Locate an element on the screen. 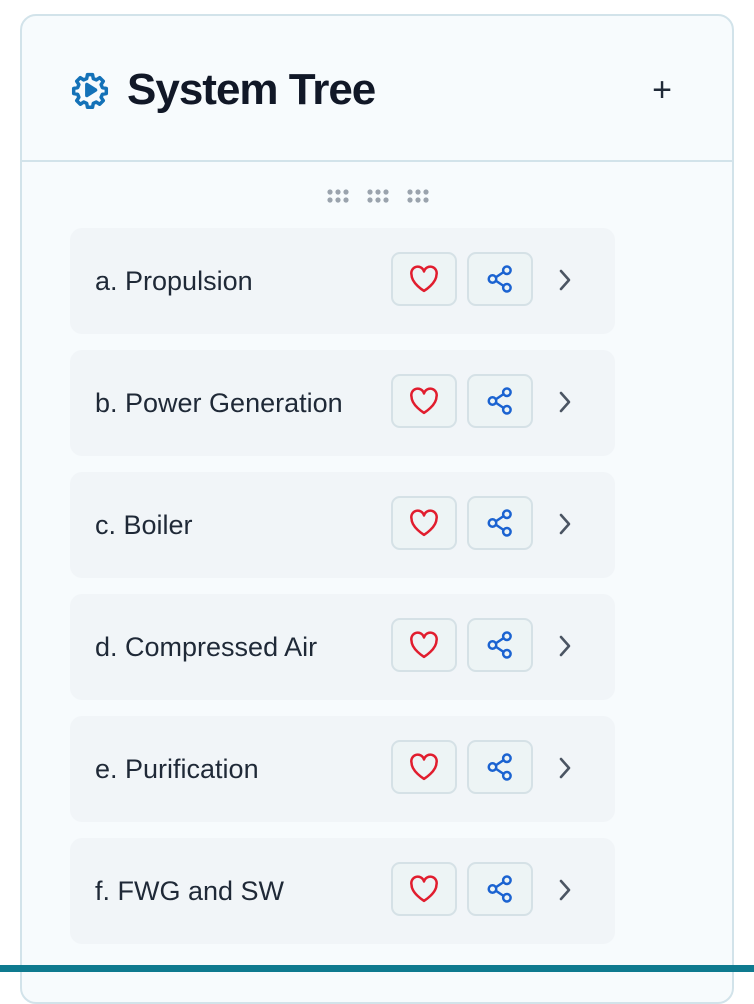  system-item-label: a. Propulsion is located at coordinates (174, 280).